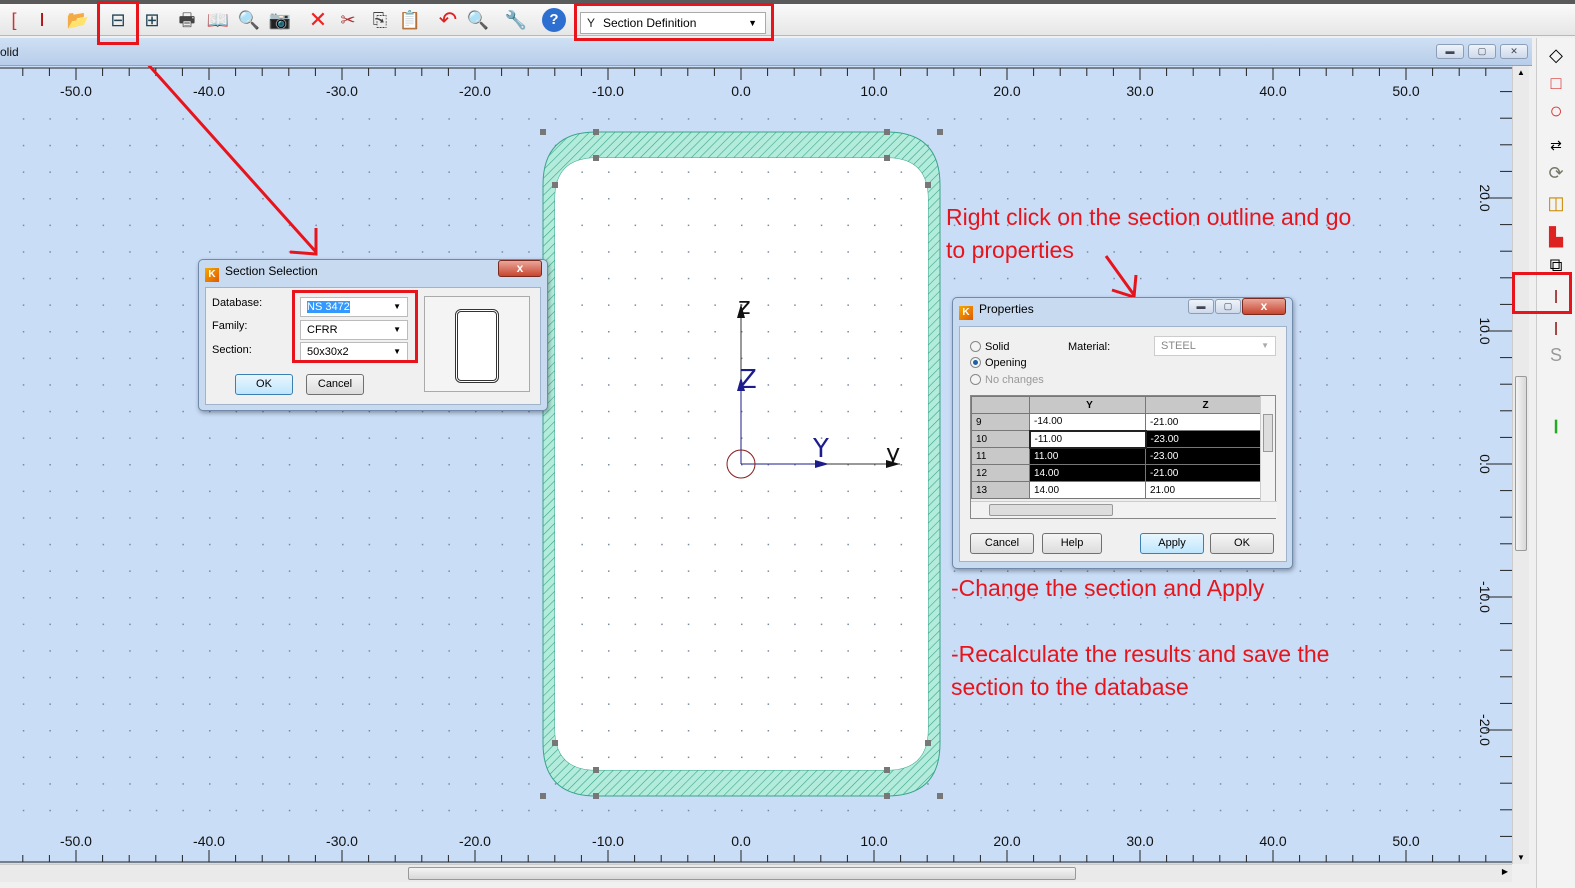 The height and width of the screenshot is (888, 1575). Describe the element at coordinates (1556, 329) in the screenshot. I see `section-database-icon: Ⅰ` at that location.